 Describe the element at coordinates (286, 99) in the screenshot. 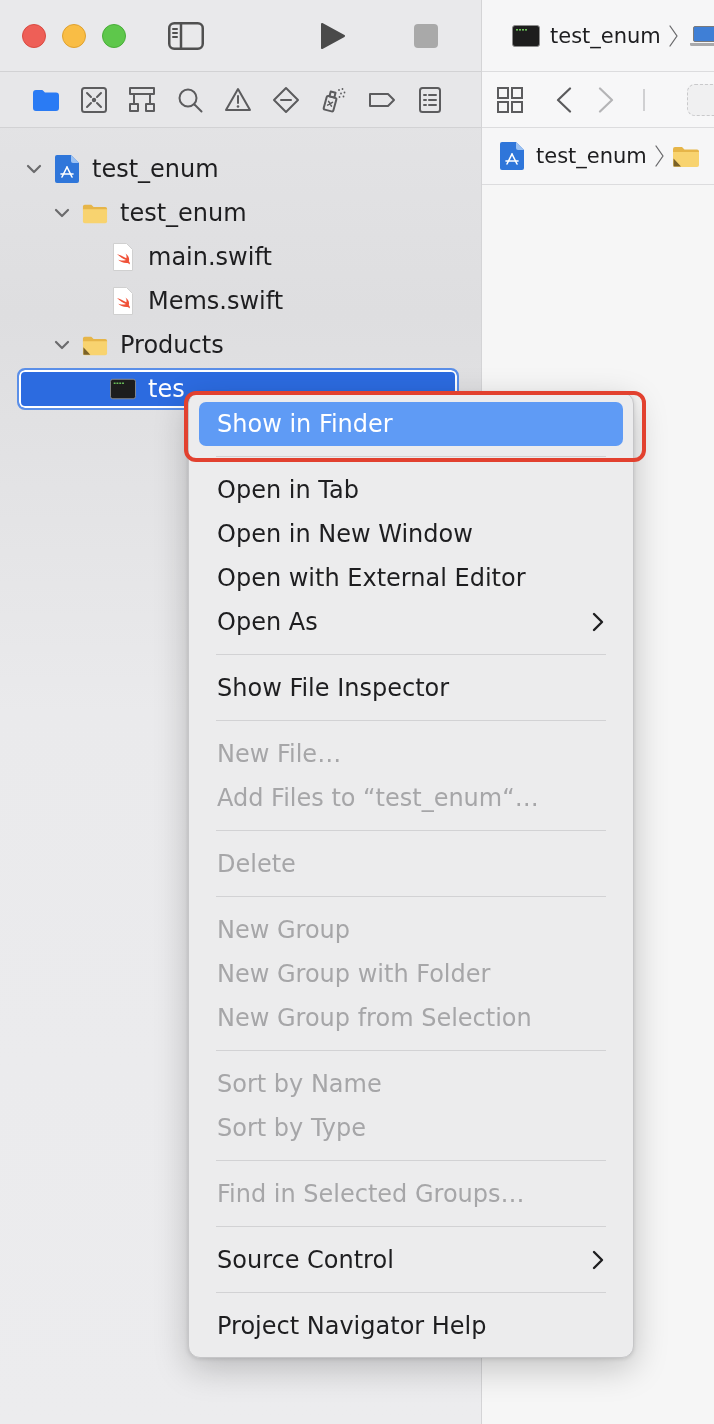

I see `diamond-icon` at that location.